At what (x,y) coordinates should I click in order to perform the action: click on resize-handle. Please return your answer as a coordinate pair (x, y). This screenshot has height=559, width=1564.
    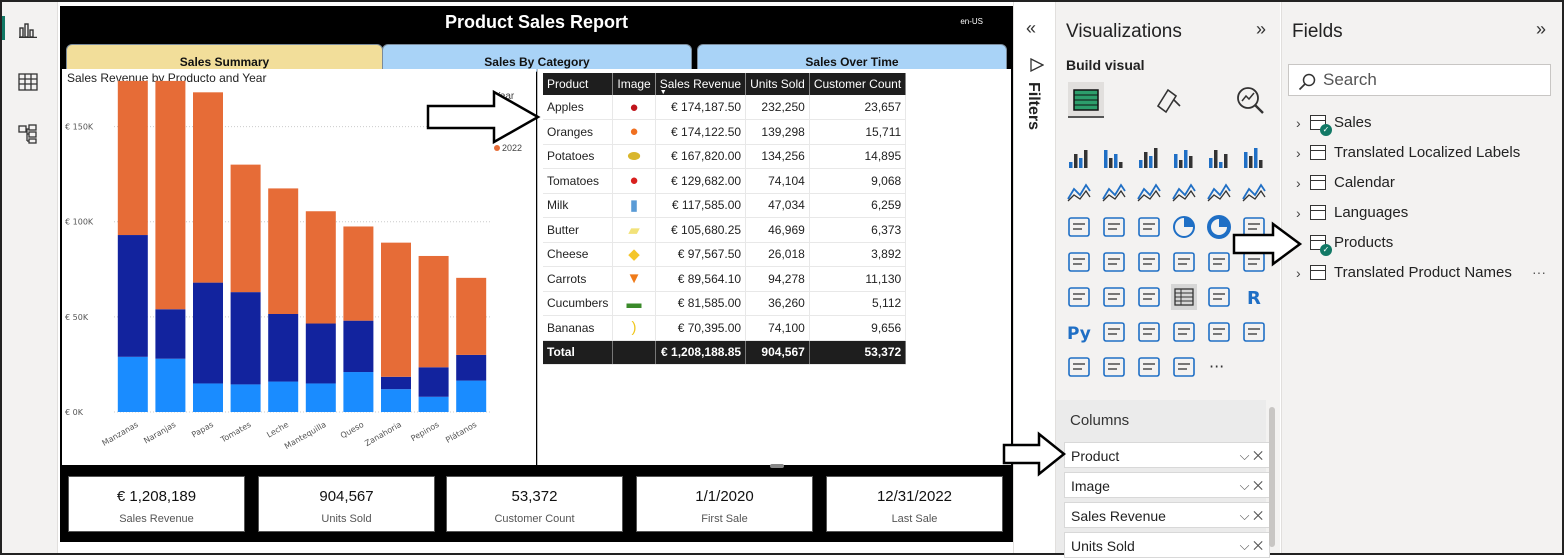
    Looking at the image, I should click on (777, 466).